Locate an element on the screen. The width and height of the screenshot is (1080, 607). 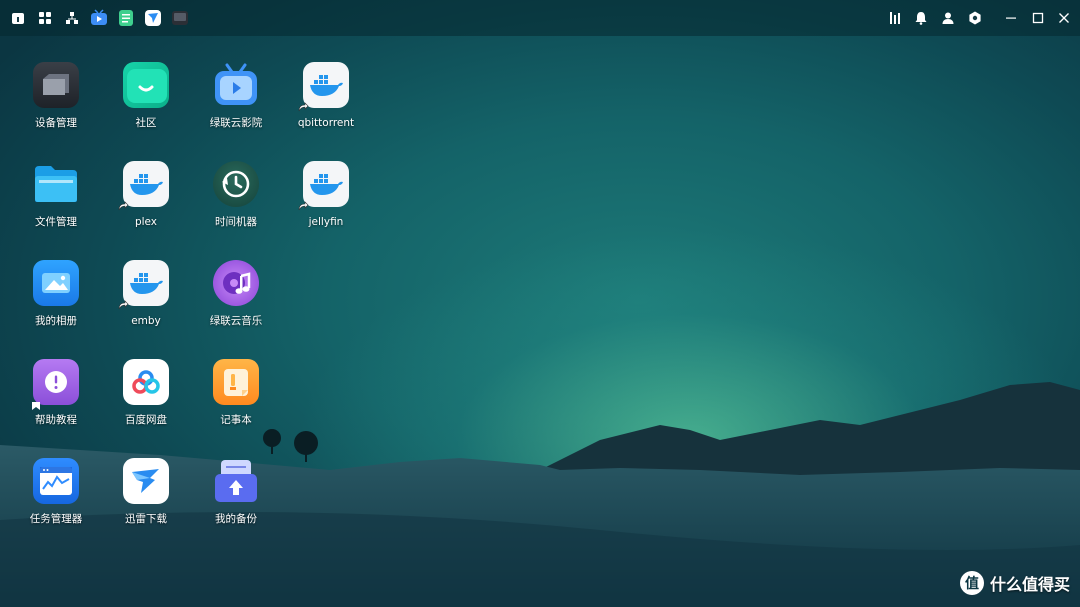
desktop-app-time-machine: 时间机器 is located at coordinates (236, 202).